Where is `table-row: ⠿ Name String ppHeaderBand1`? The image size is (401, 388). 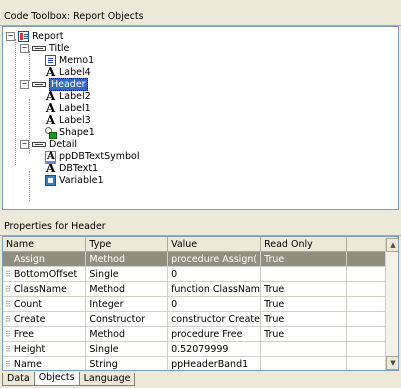 table-row: ⠿ Name String ppHeaderBand1 is located at coordinates (200, 363).